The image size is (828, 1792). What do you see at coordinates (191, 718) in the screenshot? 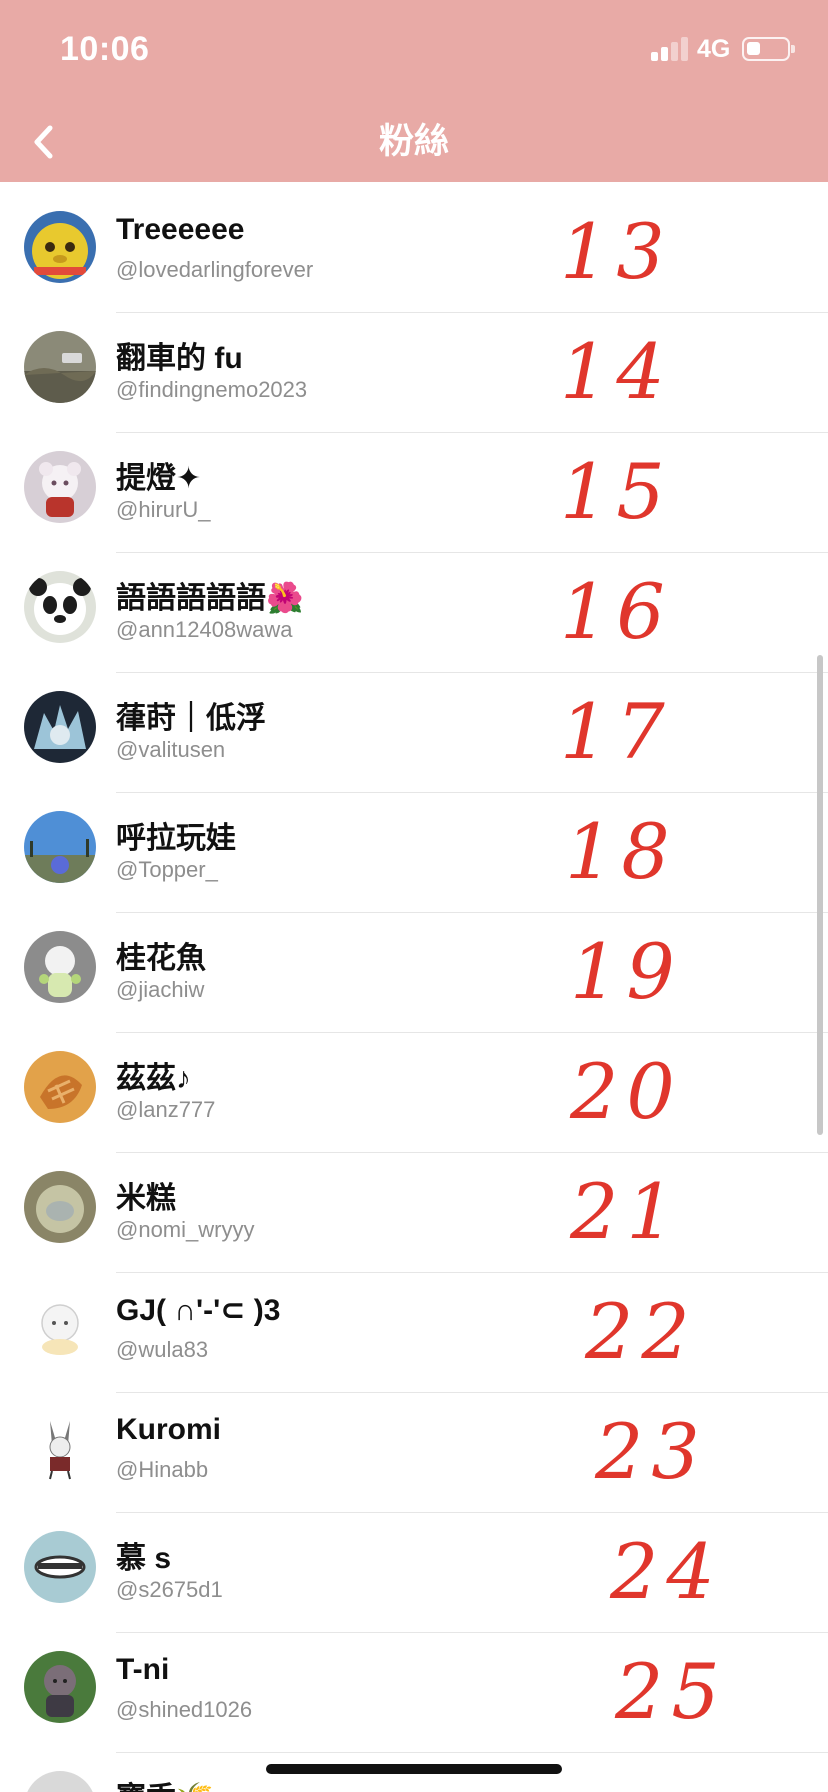
I see `follower-name: 葎莳｜低浮` at bounding box center [191, 718].